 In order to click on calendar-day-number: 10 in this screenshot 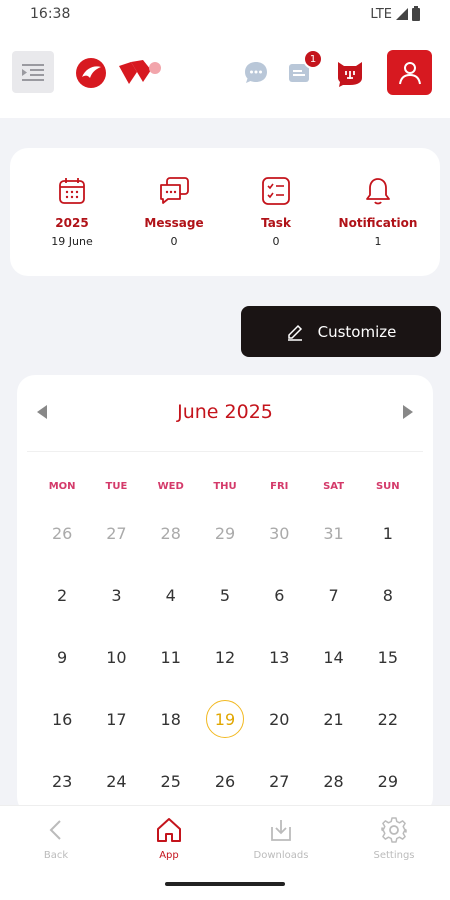, I will do `click(116, 657)`.